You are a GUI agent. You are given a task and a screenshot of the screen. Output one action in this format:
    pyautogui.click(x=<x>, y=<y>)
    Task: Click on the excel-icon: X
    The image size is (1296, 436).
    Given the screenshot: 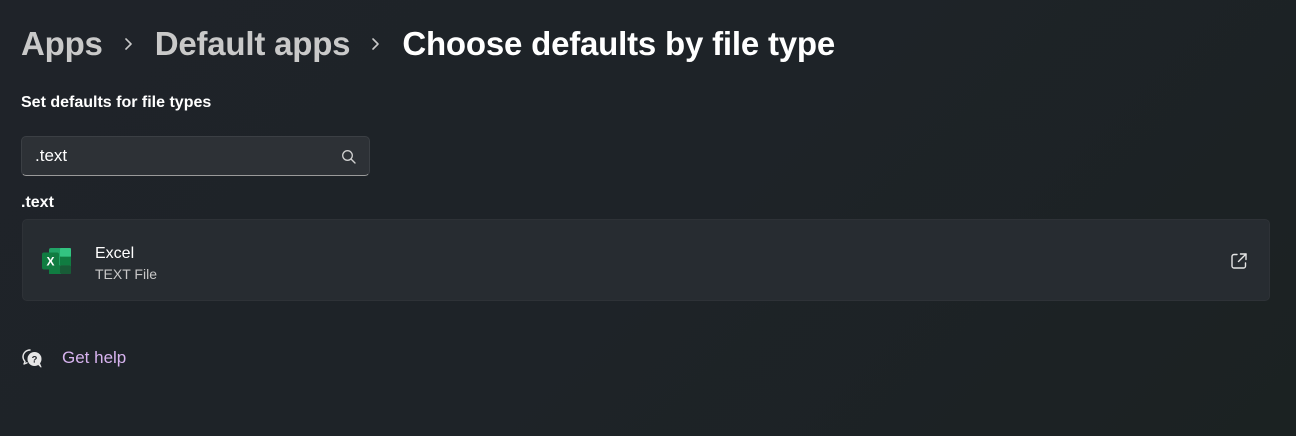 What is the action you would take?
    pyautogui.click(x=57, y=261)
    